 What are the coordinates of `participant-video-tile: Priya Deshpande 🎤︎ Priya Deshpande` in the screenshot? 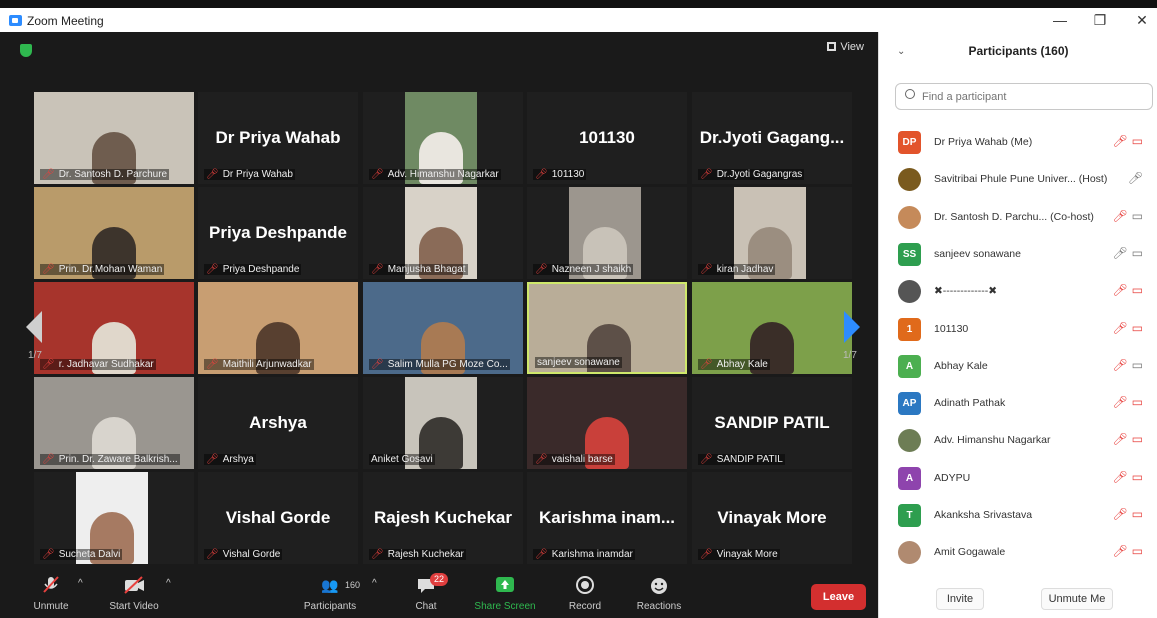 It's located at (278, 233).